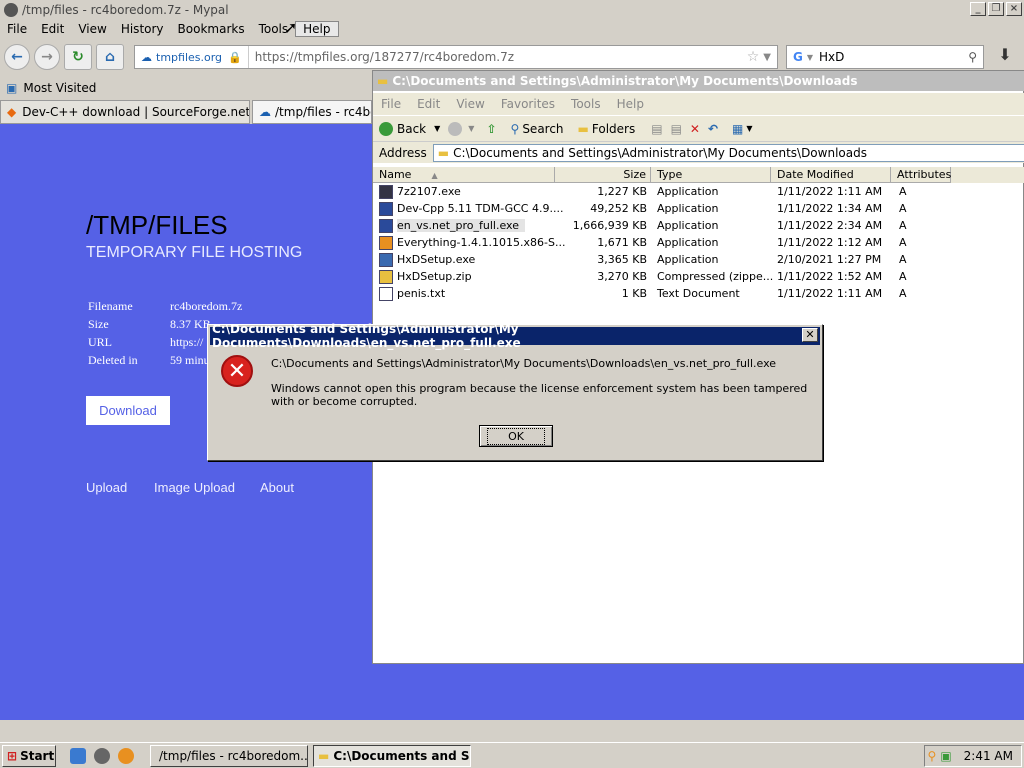 The height and width of the screenshot is (768, 1024). Describe the element at coordinates (52, 29) in the screenshot. I see `menu-edit: Edit` at that location.